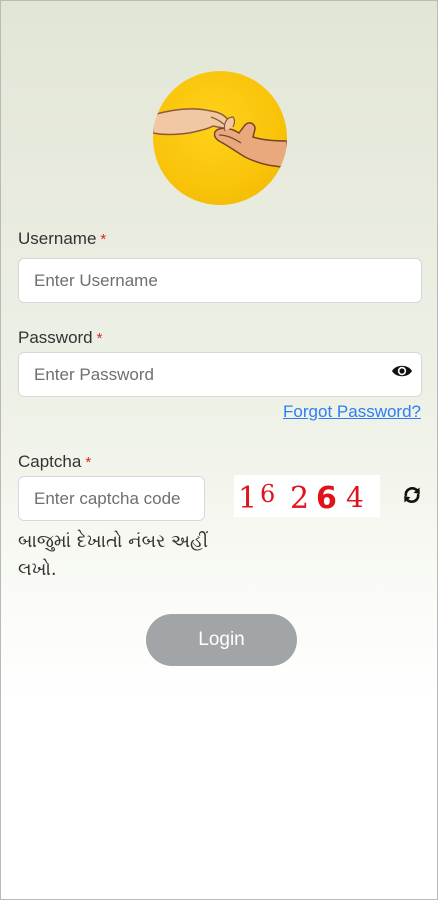 The image size is (438, 900). What do you see at coordinates (247, 498) in the screenshot?
I see `captcha-digit: 1` at bounding box center [247, 498].